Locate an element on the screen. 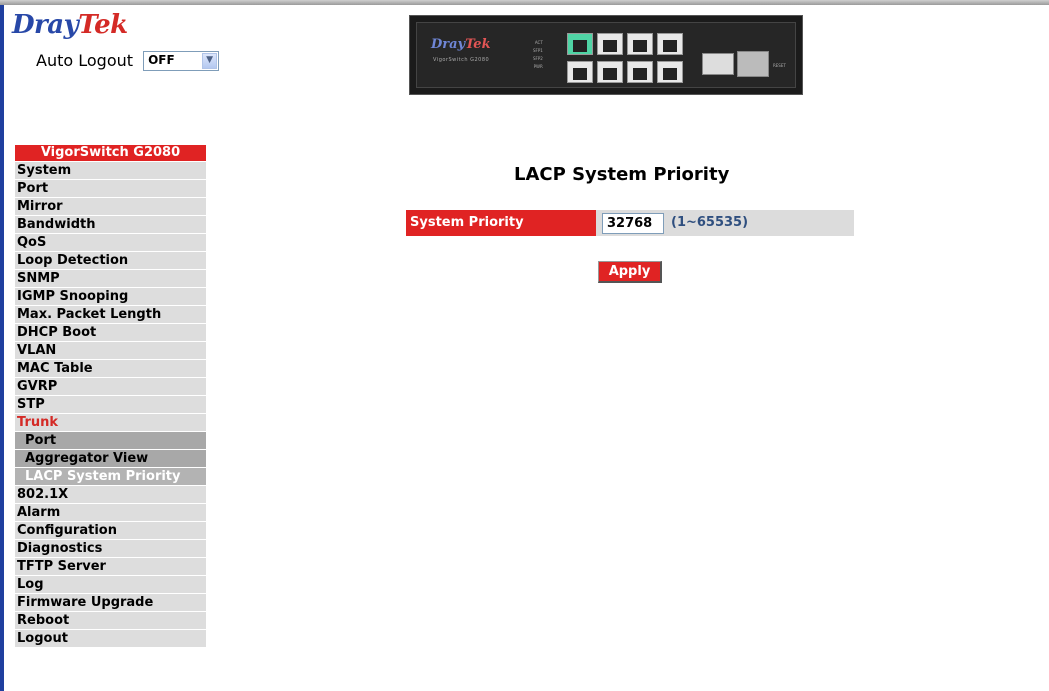 This screenshot has height=691, width=1049. auto-logout-select: OFF ▼ is located at coordinates (181, 60).